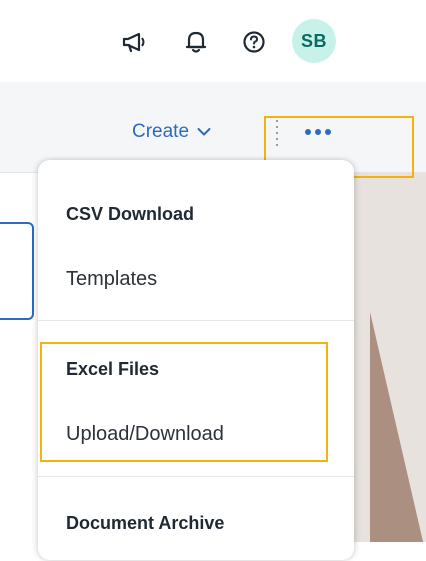 This screenshot has height=561, width=426. What do you see at coordinates (111, 279) in the screenshot?
I see `menu-item-templates: Templates` at bounding box center [111, 279].